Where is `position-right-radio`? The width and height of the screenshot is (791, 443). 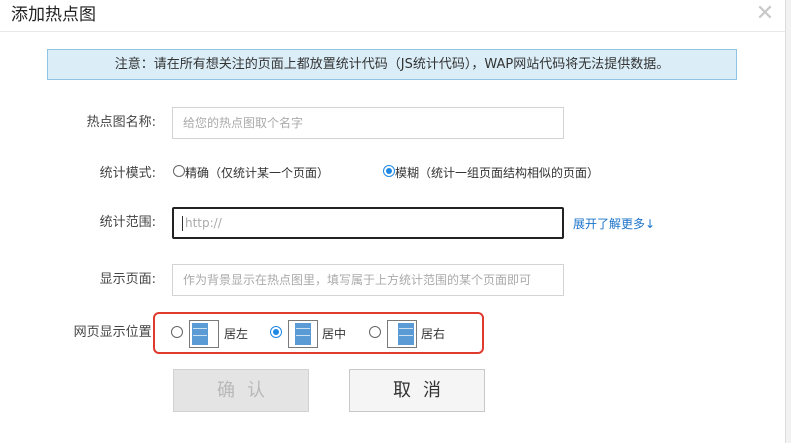
position-right-radio is located at coordinates (375, 332).